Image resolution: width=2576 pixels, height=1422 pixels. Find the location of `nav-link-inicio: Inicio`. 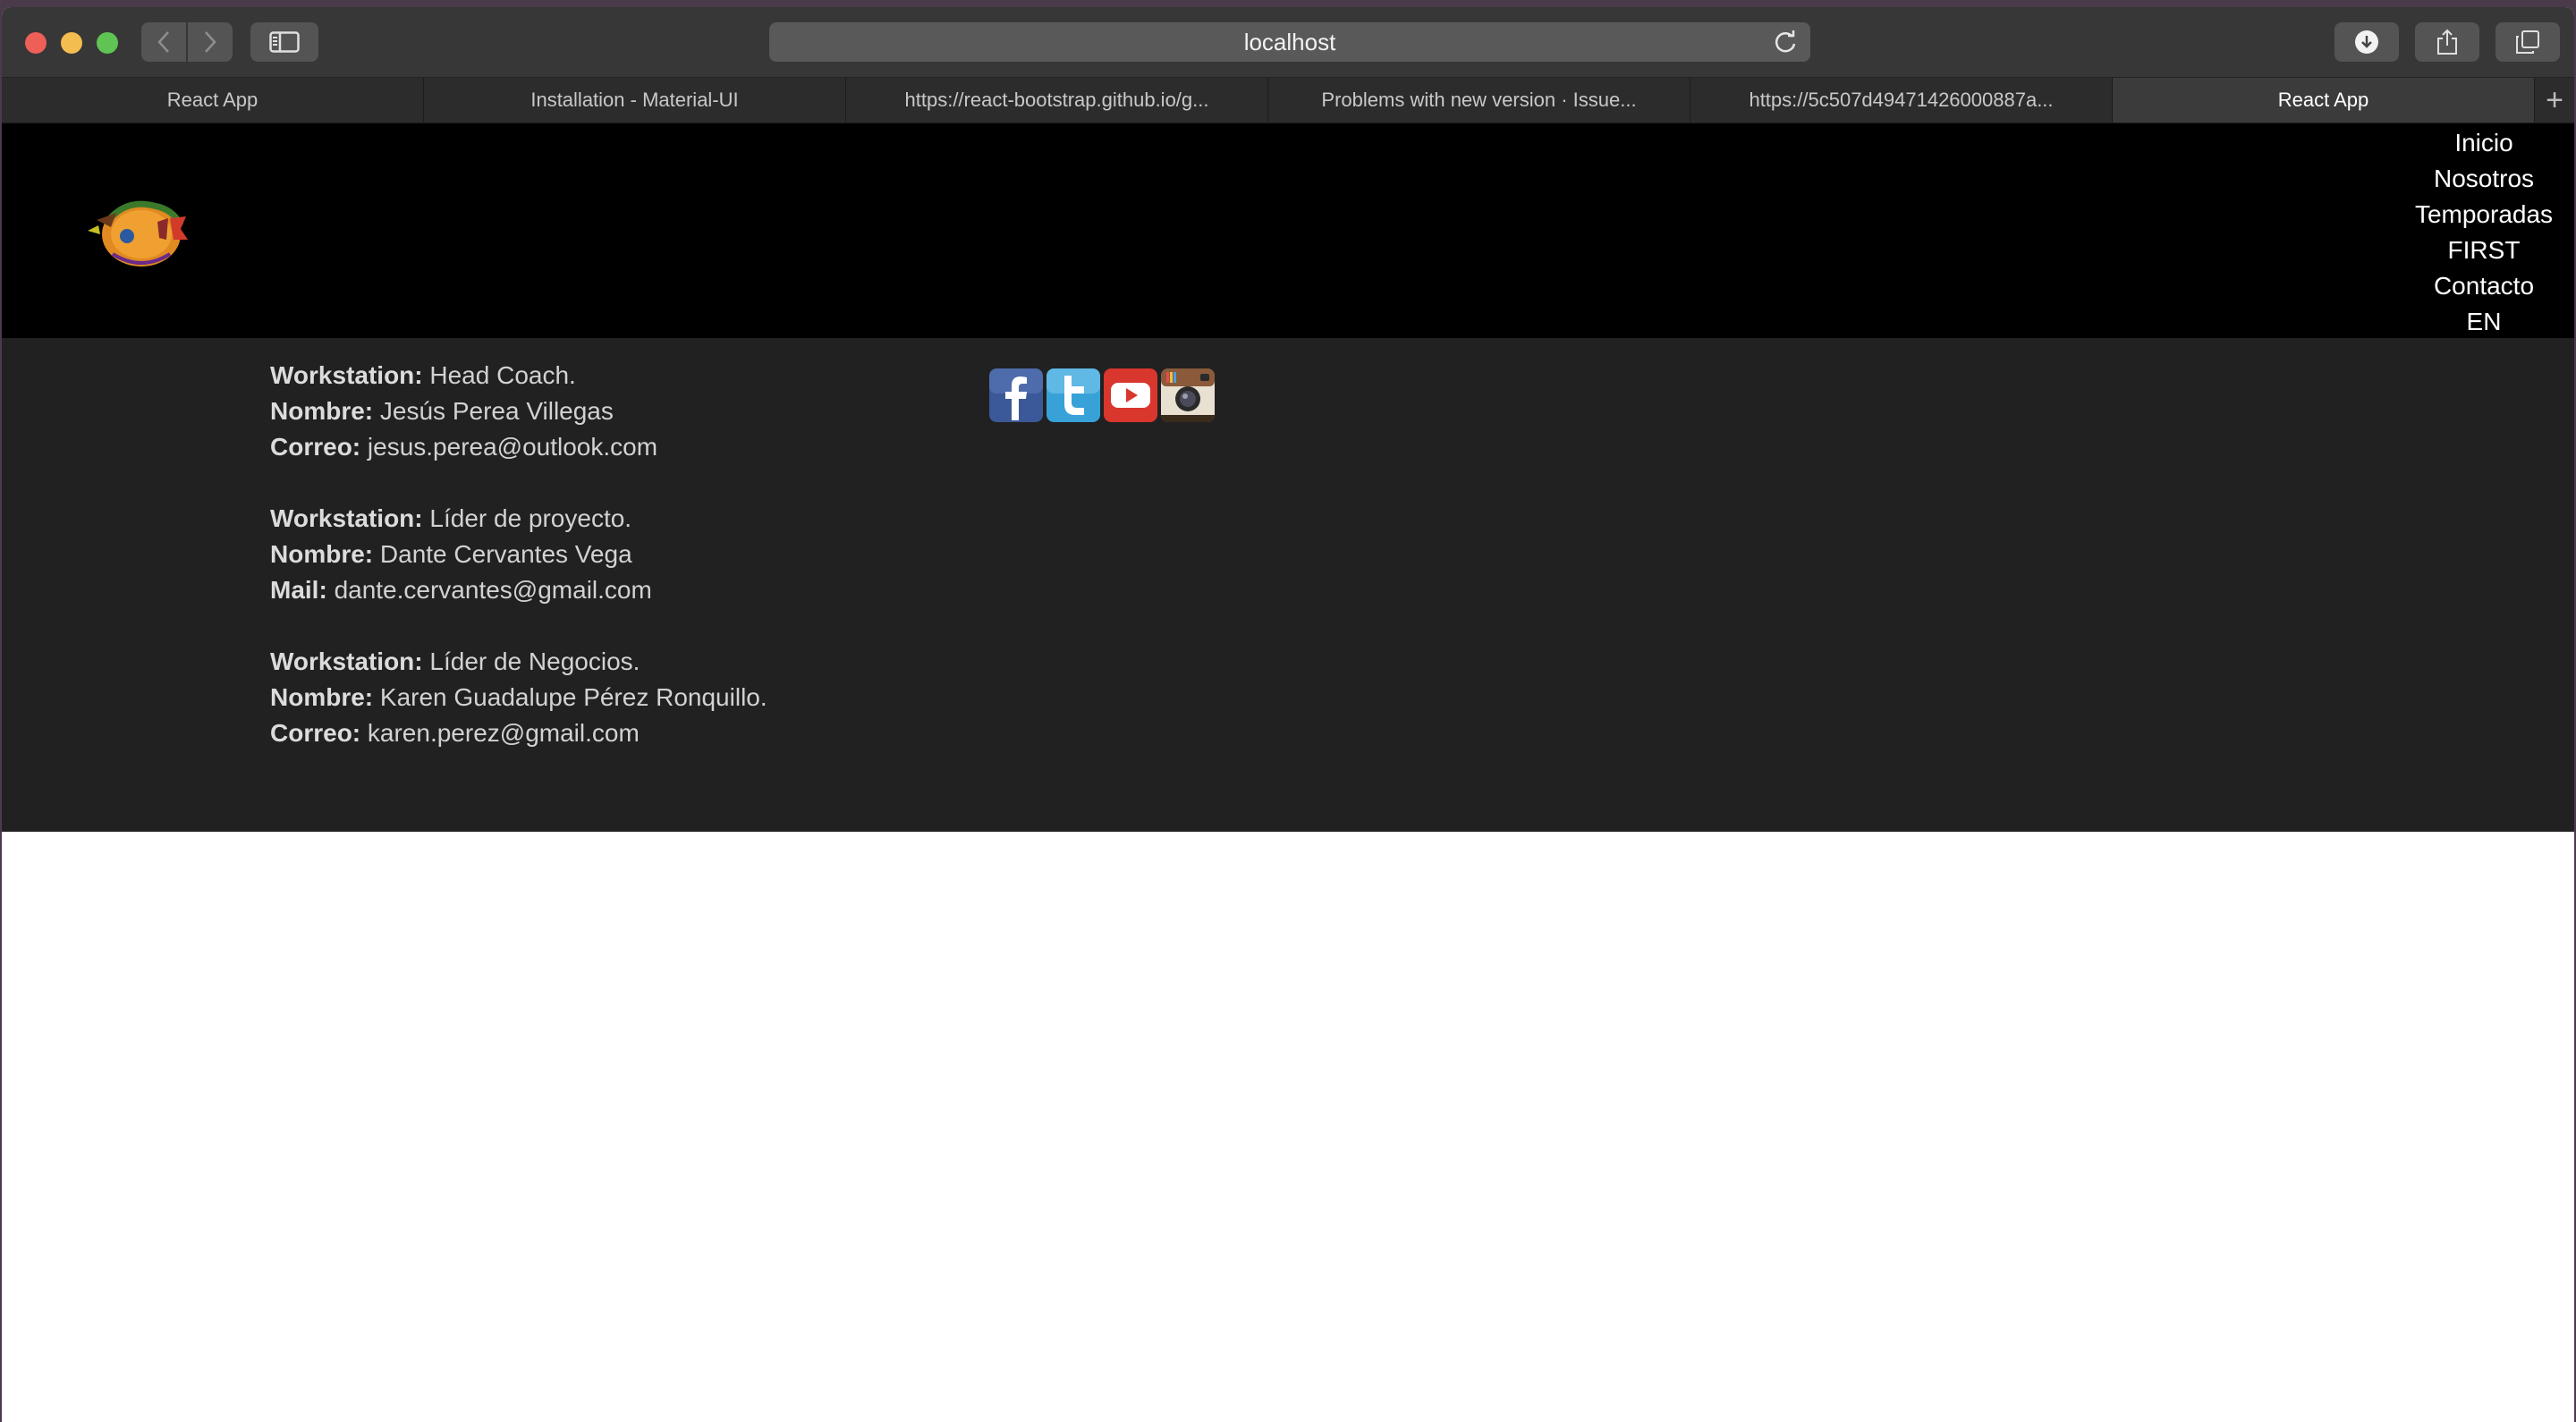

nav-link-inicio: Inicio is located at coordinates (2483, 143).